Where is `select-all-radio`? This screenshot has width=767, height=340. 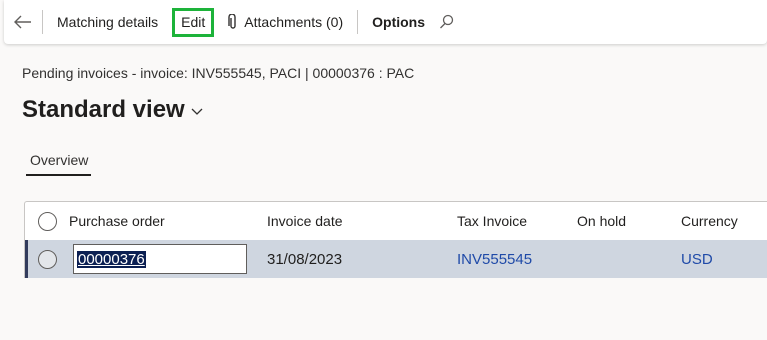 select-all-radio is located at coordinates (47, 221).